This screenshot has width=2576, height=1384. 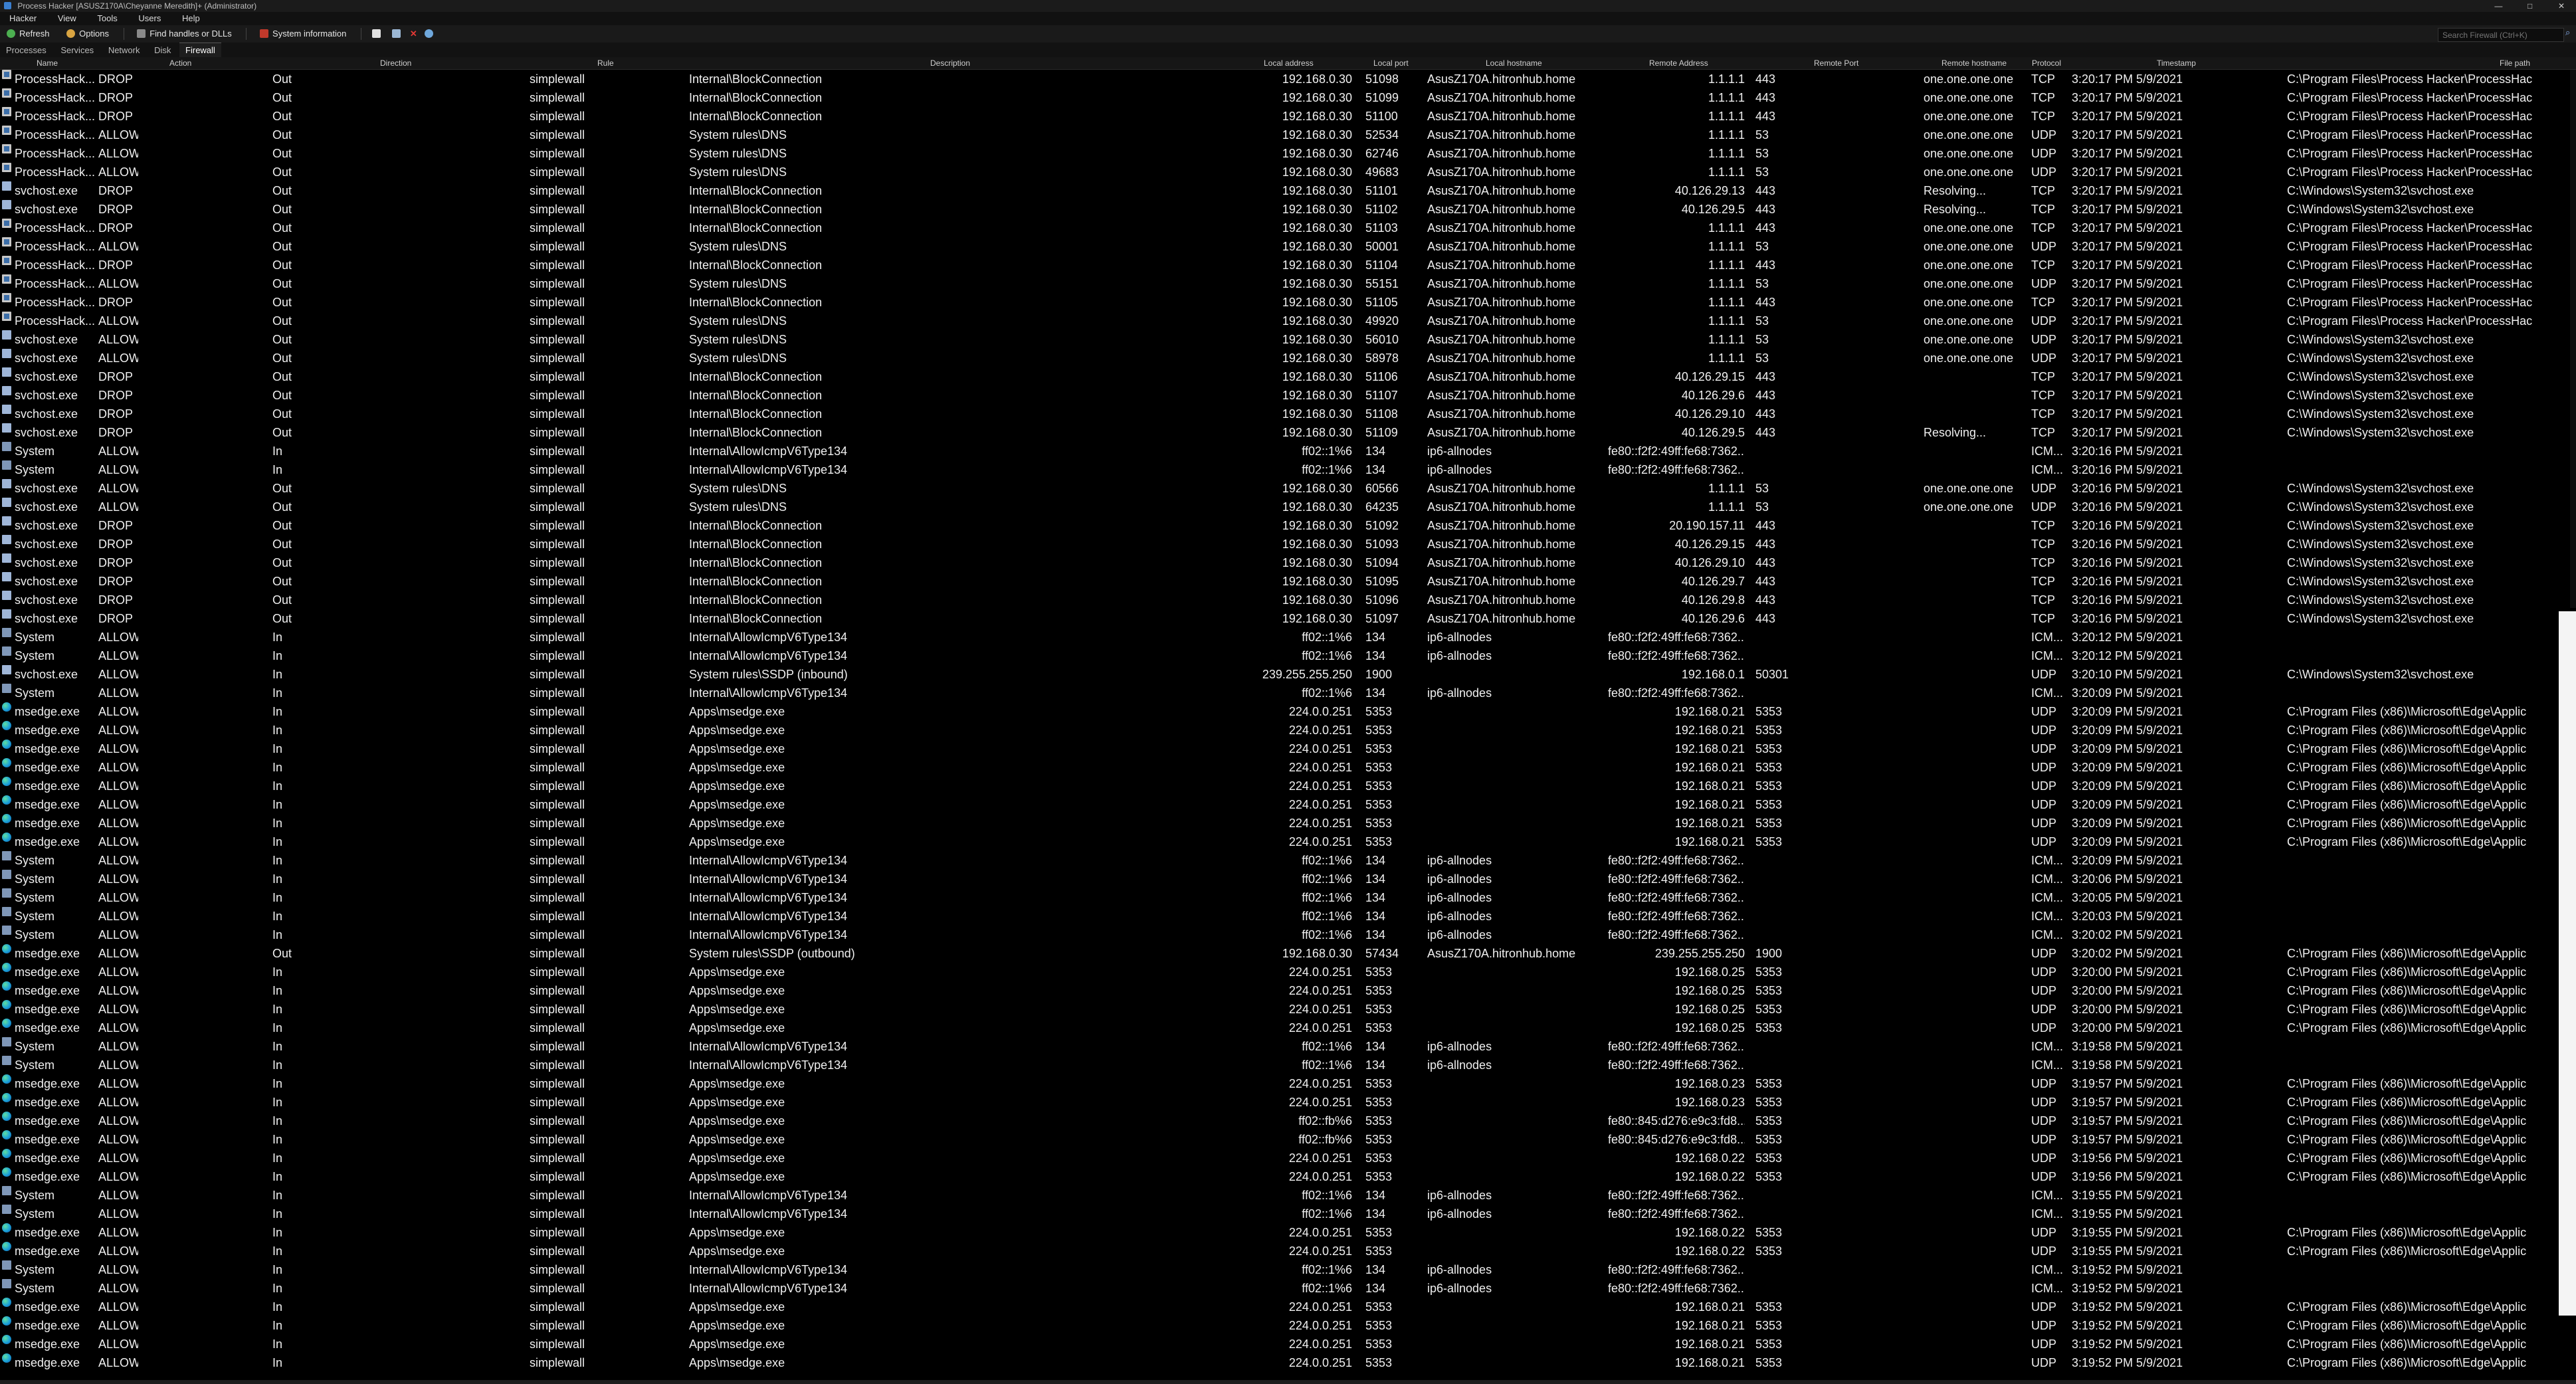 I want to click on col-name: Name, so click(x=48, y=63).